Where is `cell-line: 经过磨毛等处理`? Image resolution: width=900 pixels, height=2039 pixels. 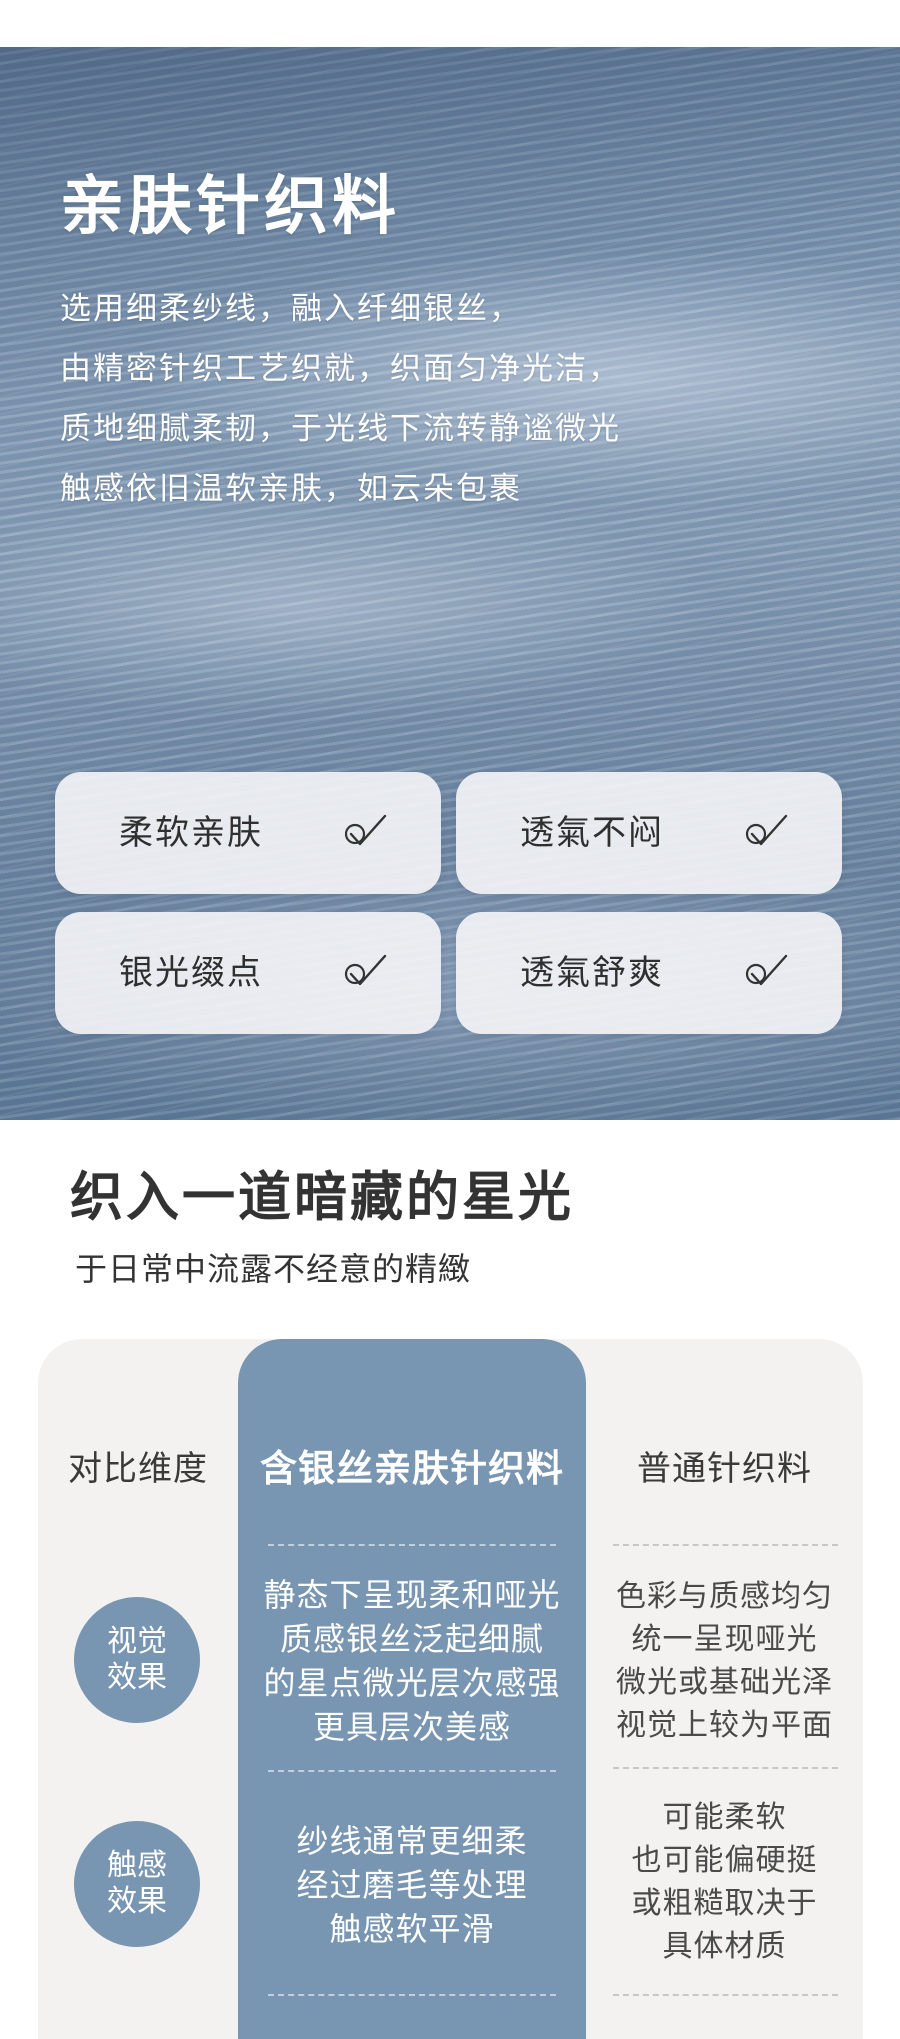
cell-line: 经过磨毛等处理 is located at coordinates (412, 1885).